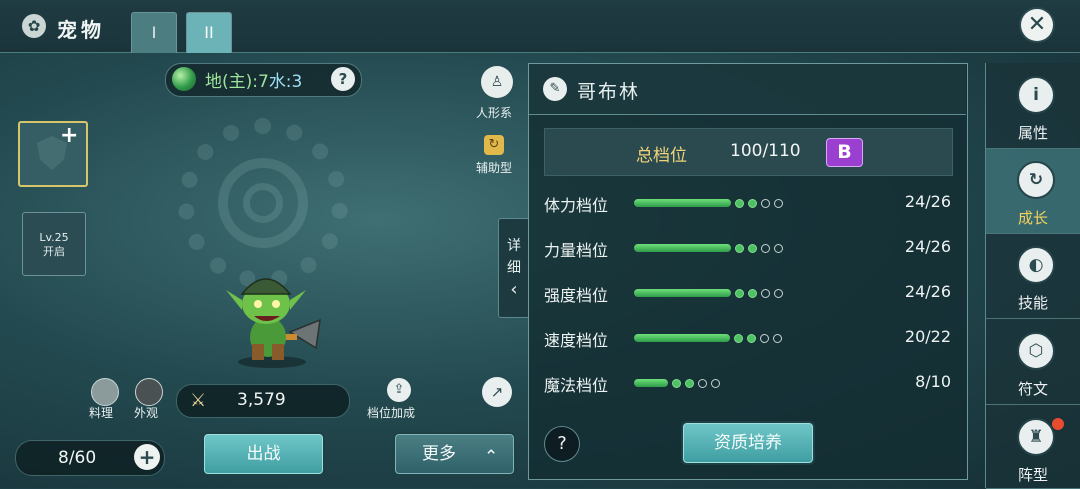 This screenshot has height=489, width=1080. What do you see at coordinates (184, 79) in the screenshot?
I see `element-globe-icon` at bounding box center [184, 79].